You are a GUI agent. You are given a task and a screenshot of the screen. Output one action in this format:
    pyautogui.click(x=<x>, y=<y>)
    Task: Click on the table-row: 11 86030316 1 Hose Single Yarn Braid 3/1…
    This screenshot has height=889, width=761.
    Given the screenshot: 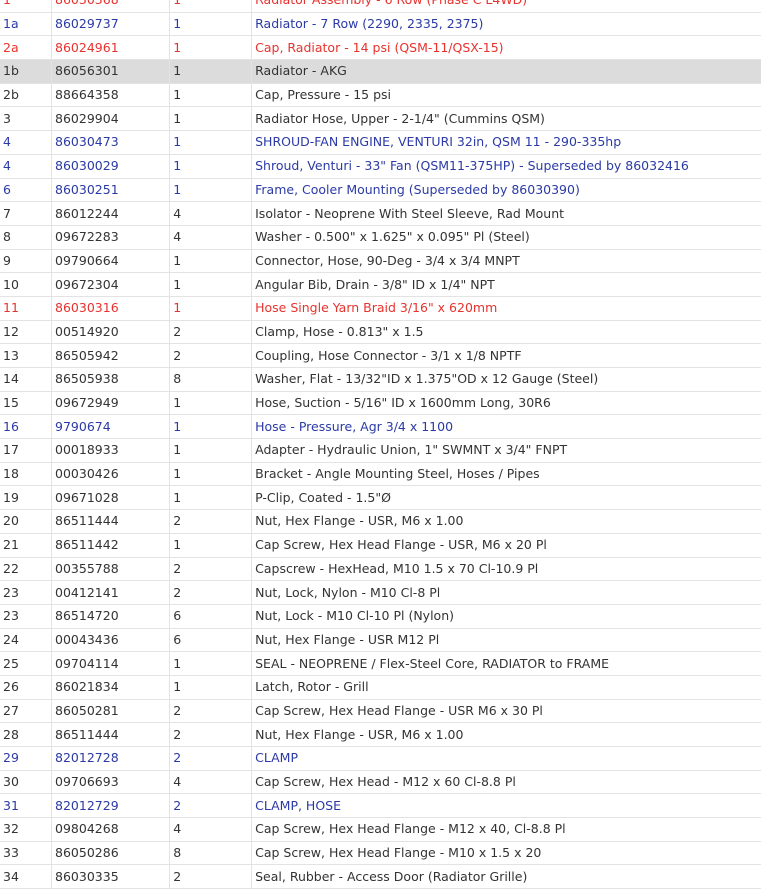 What is the action you would take?
    pyautogui.click(x=380, y=308)
    